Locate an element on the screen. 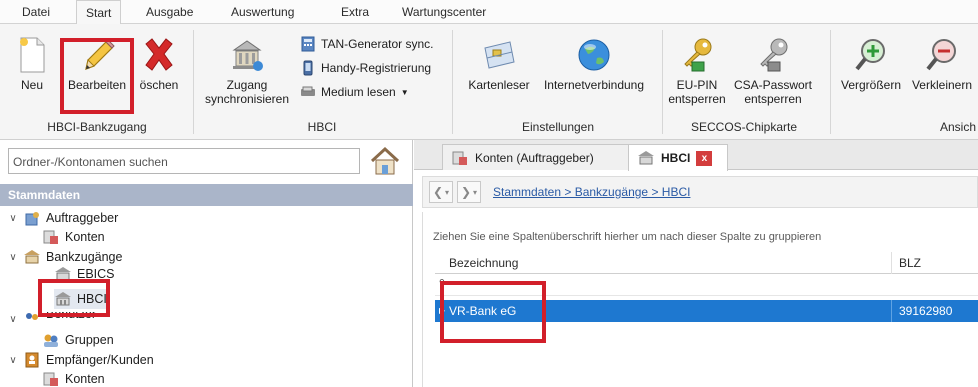 Image resolution: width=978 pixels, height=387 pixels. tree-label-benutzer: Benutzer is located at coordinates (71, 316).